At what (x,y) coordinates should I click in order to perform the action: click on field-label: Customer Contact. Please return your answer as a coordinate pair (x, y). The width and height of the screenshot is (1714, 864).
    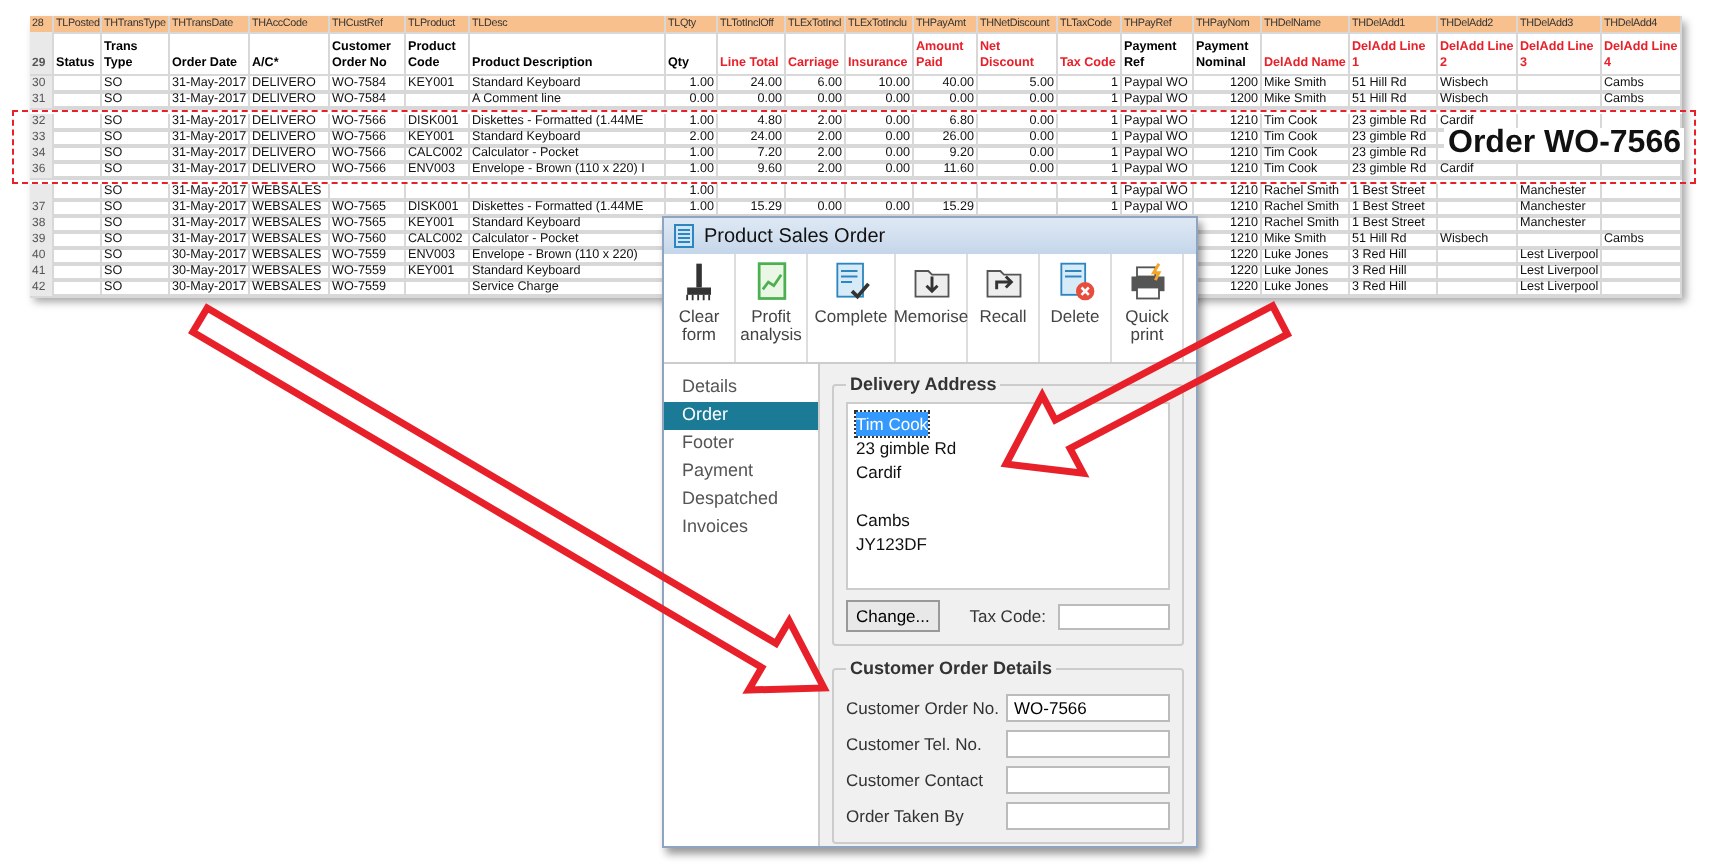
    Looking at the image, I should click on (914, 780).